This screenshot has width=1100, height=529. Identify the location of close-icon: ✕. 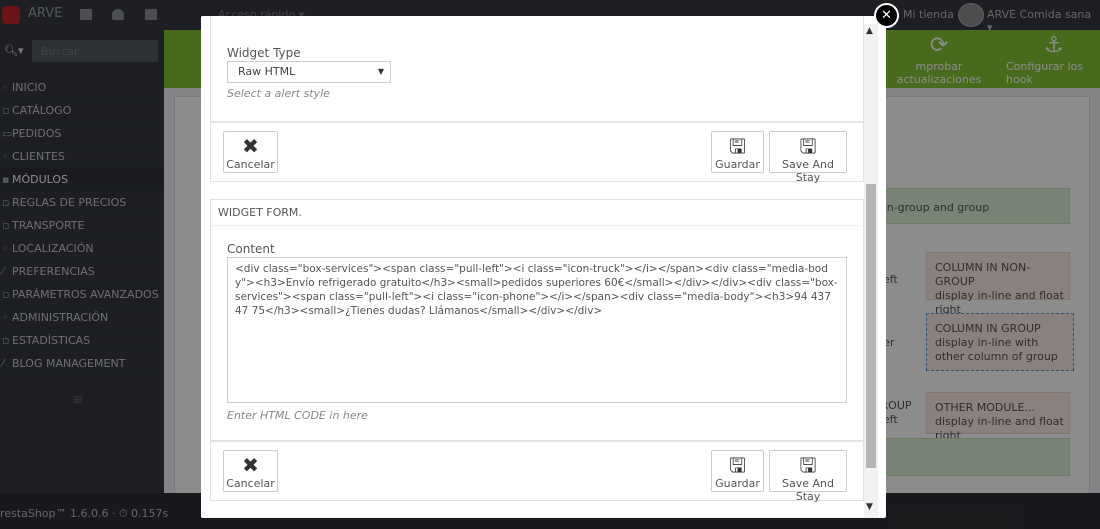
(886, 15).